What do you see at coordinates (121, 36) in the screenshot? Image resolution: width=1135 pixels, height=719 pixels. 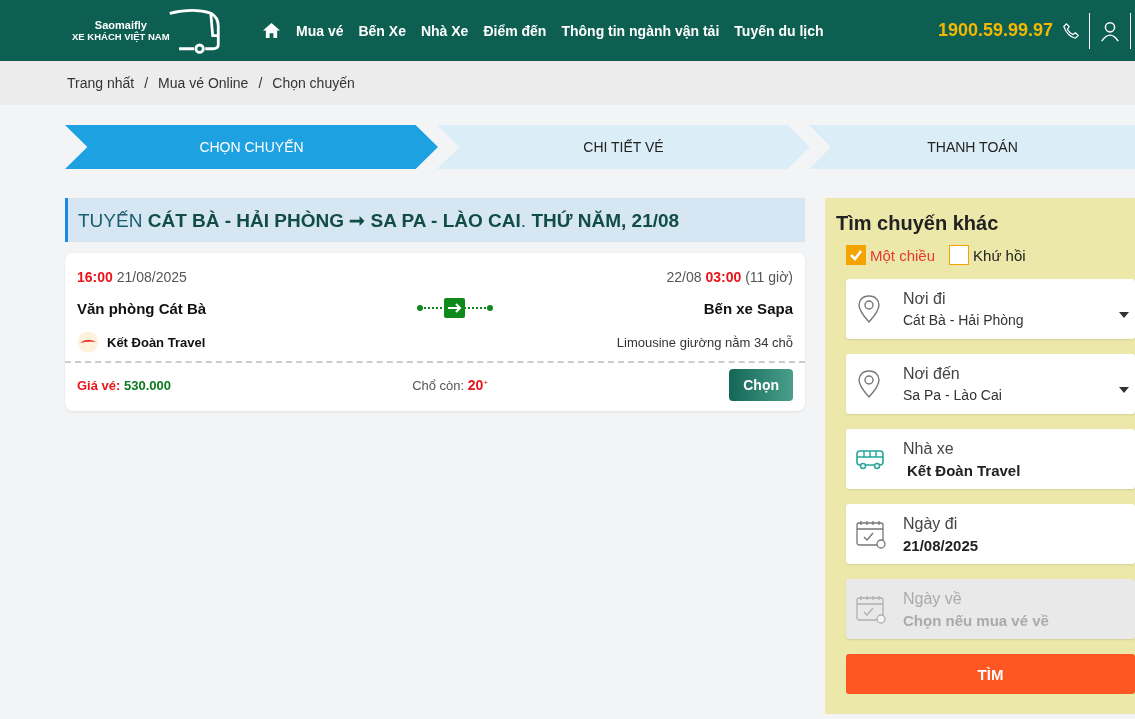 I see `logo-tagline: XE KHÁCH VIỆT NAM` at bounding box center [121, 36].